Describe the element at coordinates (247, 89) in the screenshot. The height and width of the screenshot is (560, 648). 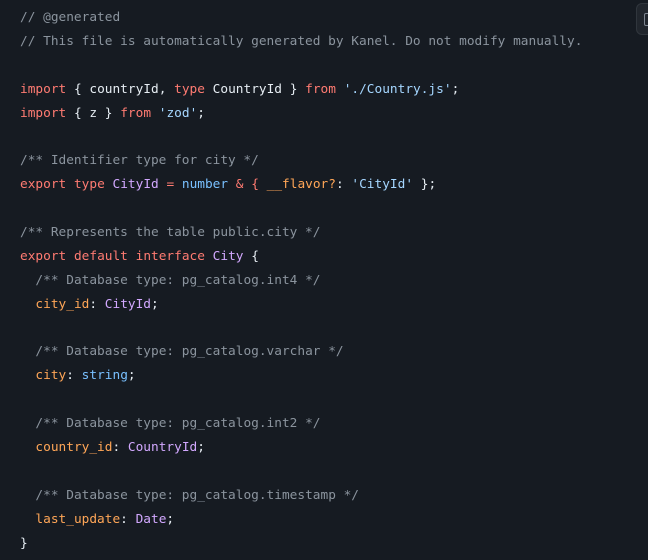
I see `identifier: CountryId` at that location.